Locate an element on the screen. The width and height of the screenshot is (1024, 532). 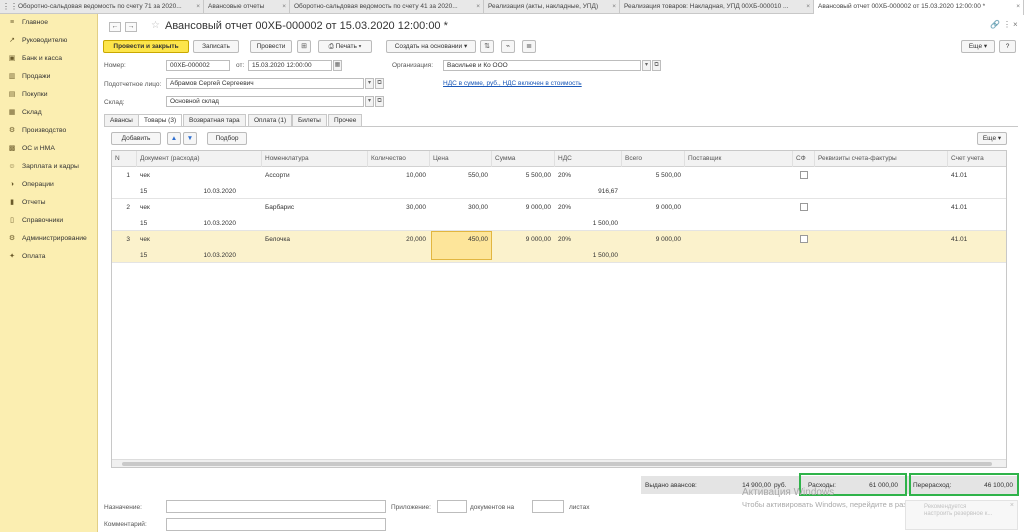
tab-advance-reports: Авансовые отчеты × is located at coordinates (247, 7).